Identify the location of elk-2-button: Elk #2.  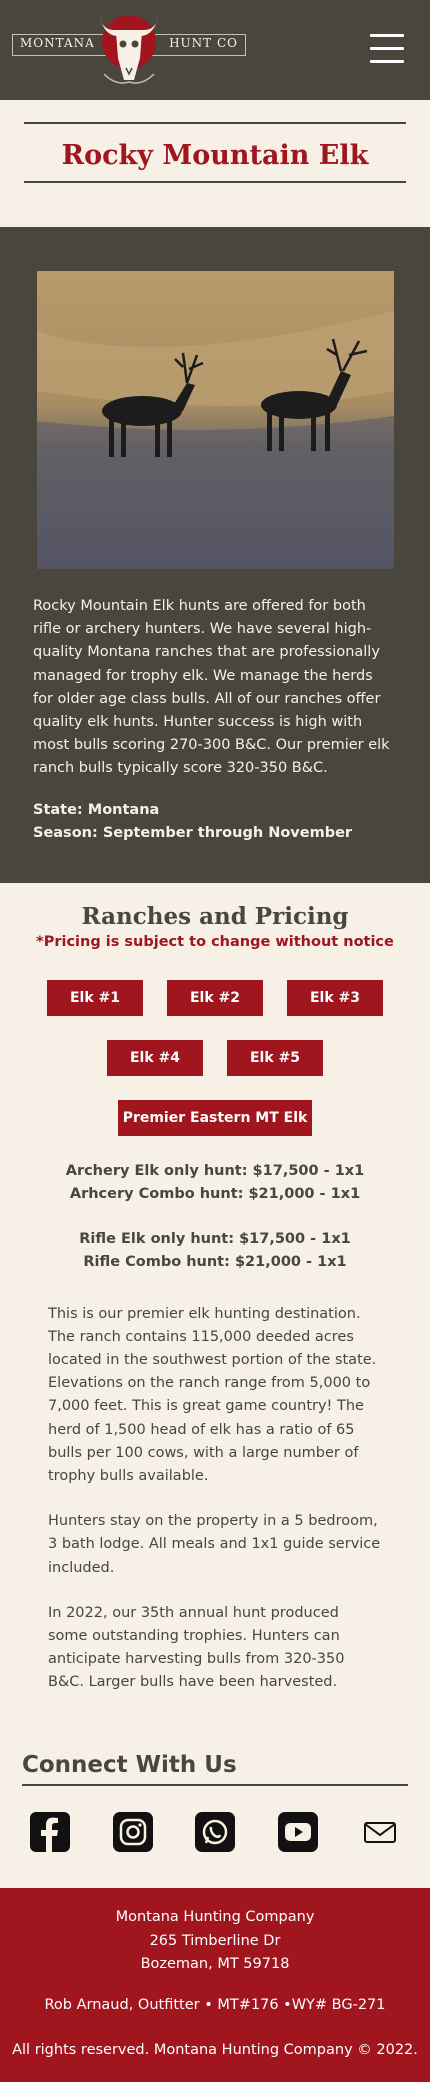
(215, 997).